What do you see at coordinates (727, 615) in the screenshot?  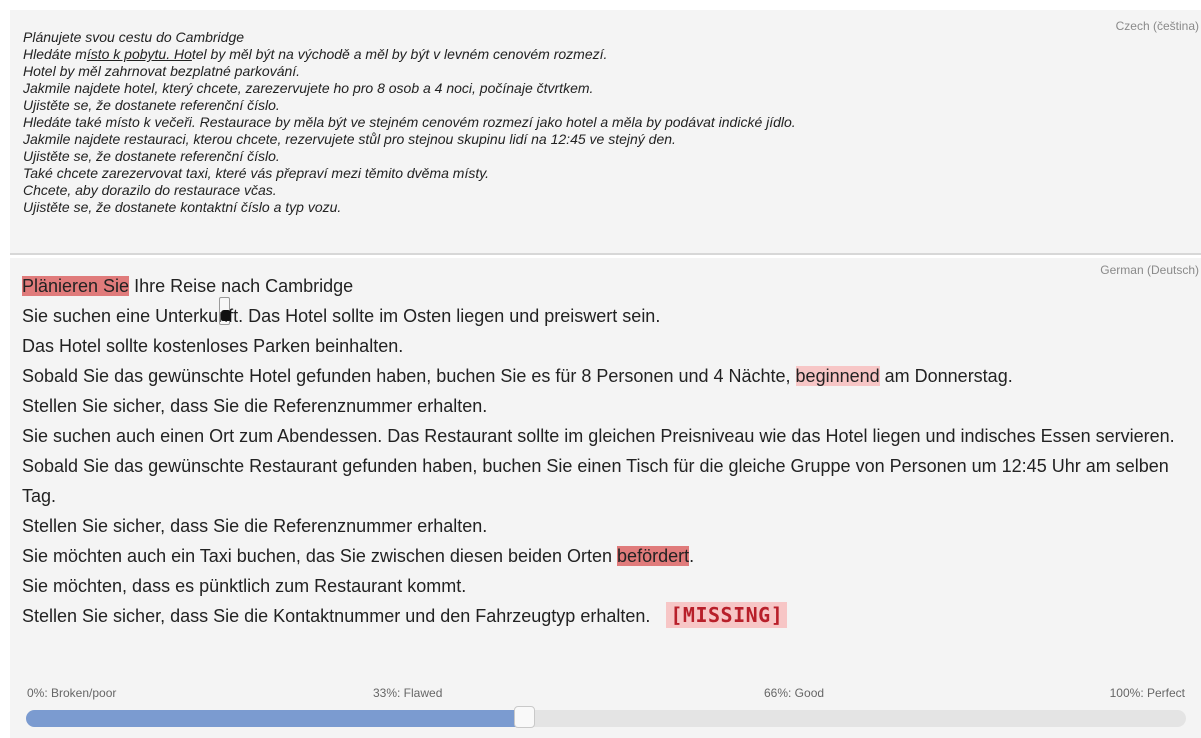 I see `missing-content-marker: [MISSING]` at bounding box center [727, 615].